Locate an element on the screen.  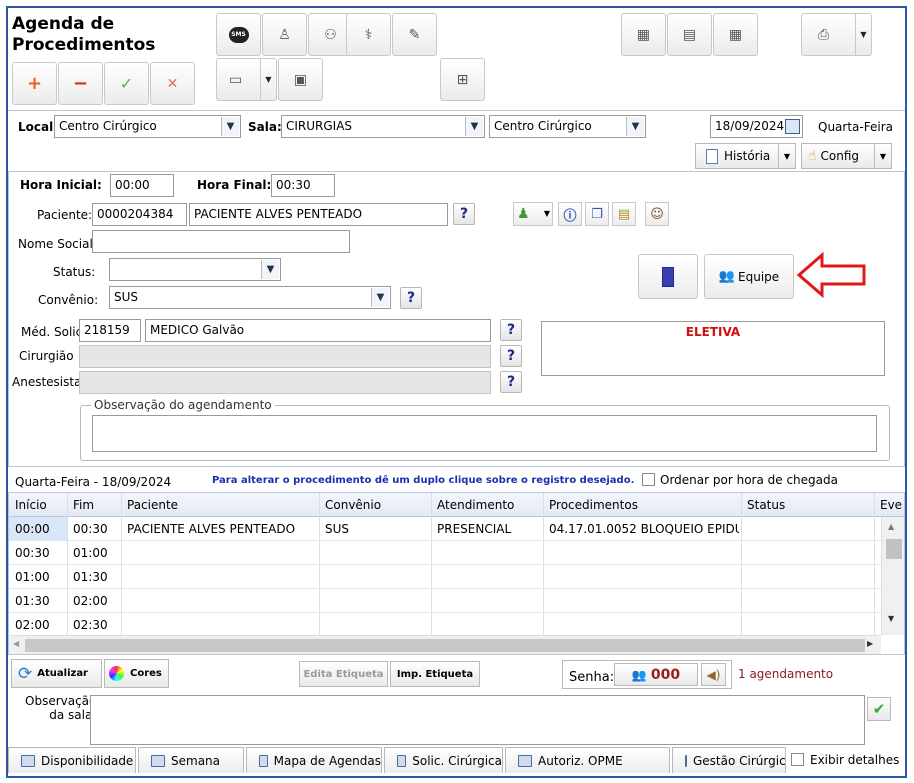
grid-column-header: Eve is located at coordinates (891, 505).